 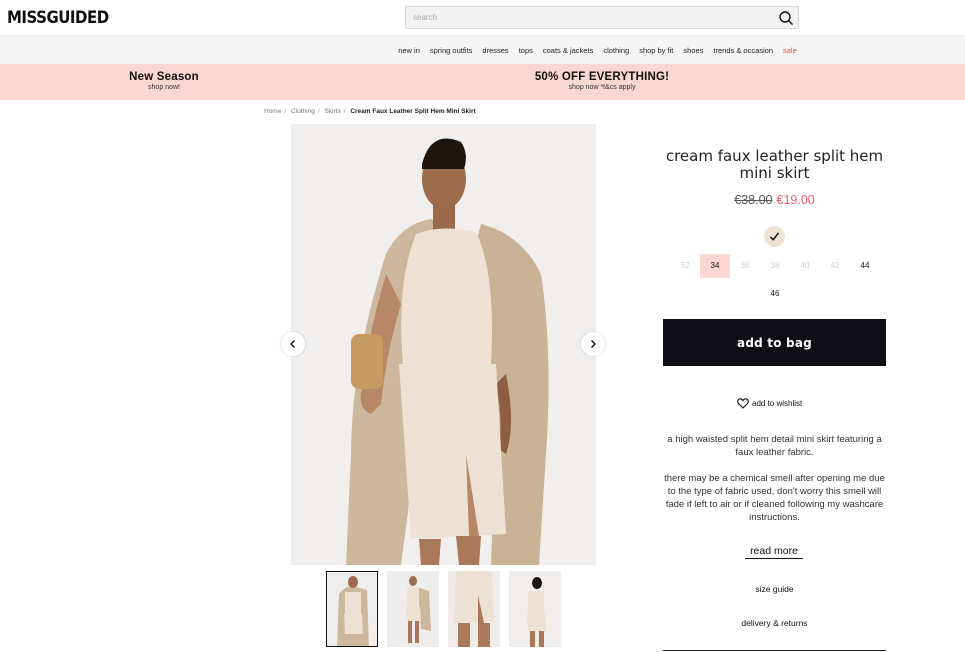 I want to click on chevron-right-icon, so click(x=593, y=344).